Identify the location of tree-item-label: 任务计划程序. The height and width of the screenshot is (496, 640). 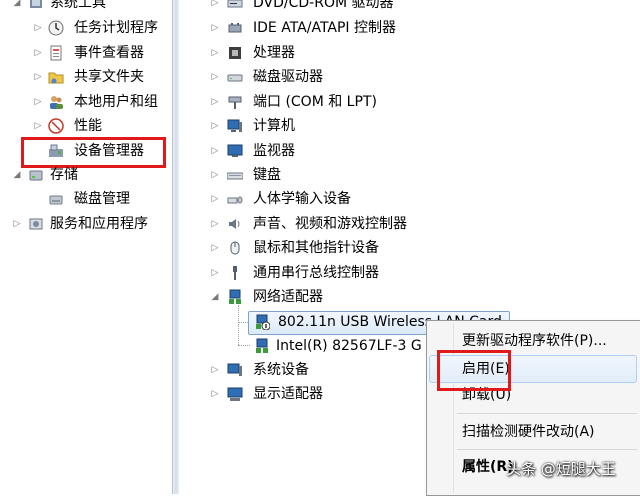
(116, 28).